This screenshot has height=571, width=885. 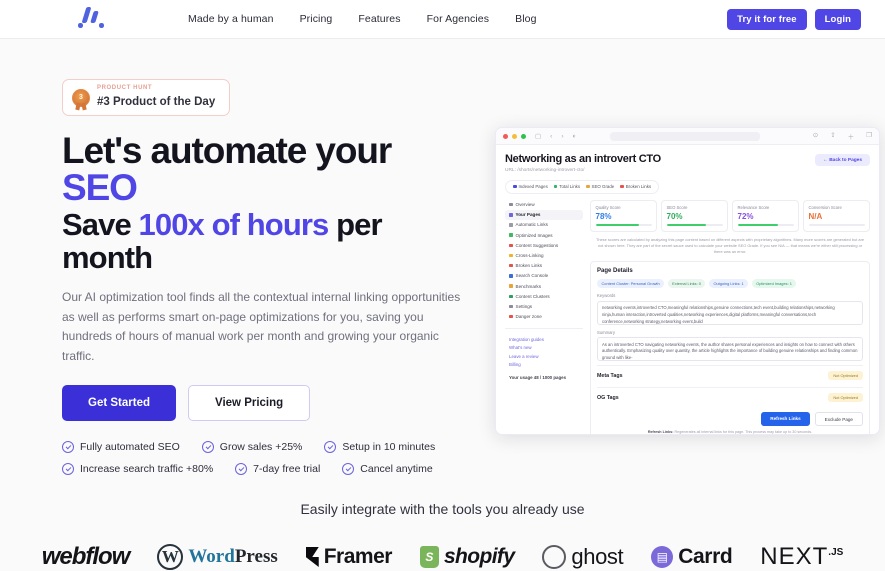 I want to click on score-card-conversion: Conversion Score N/A, so click(x=836, y=215).